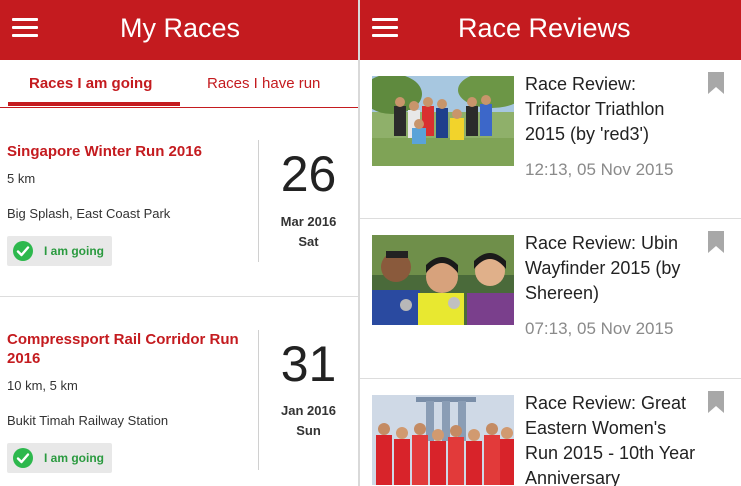  What do you see at coordinates (599, 328) in the screenshot?
I see `review-timestamp: 07:13, 05 Nov 2015` at bounding box center [599, 328].